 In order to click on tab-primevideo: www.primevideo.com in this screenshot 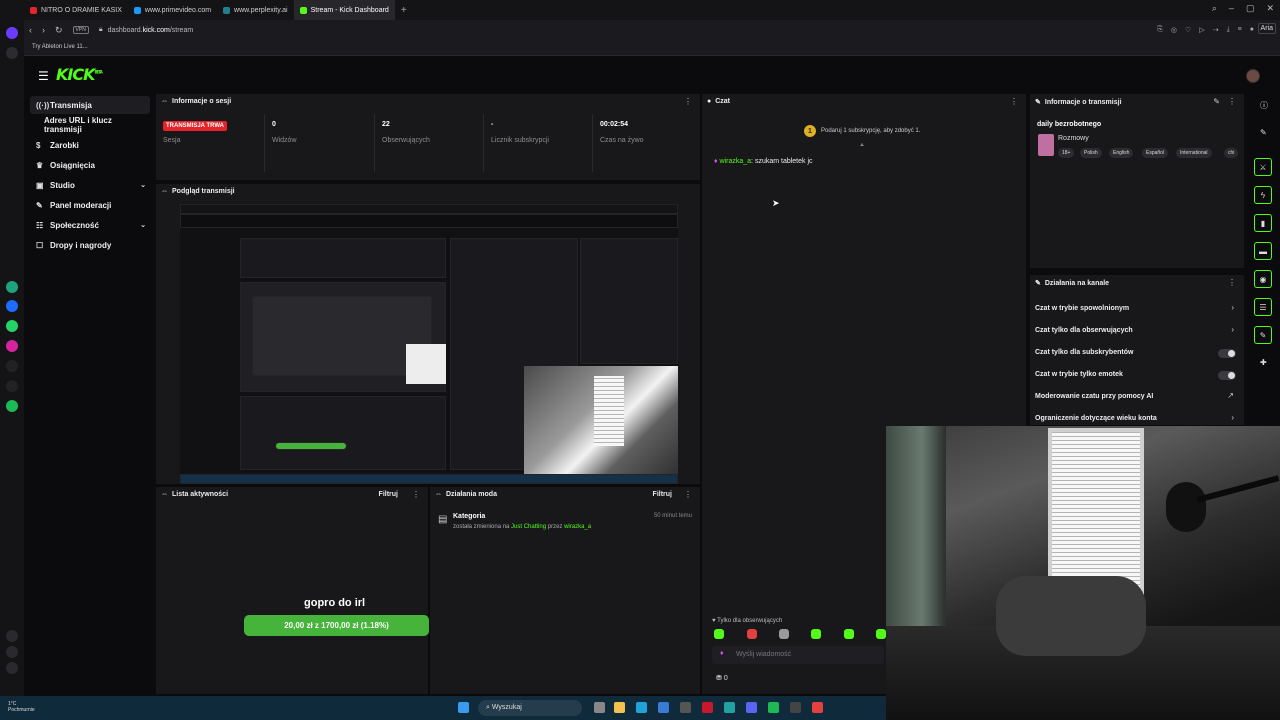, I will do `click(172, 10)`.